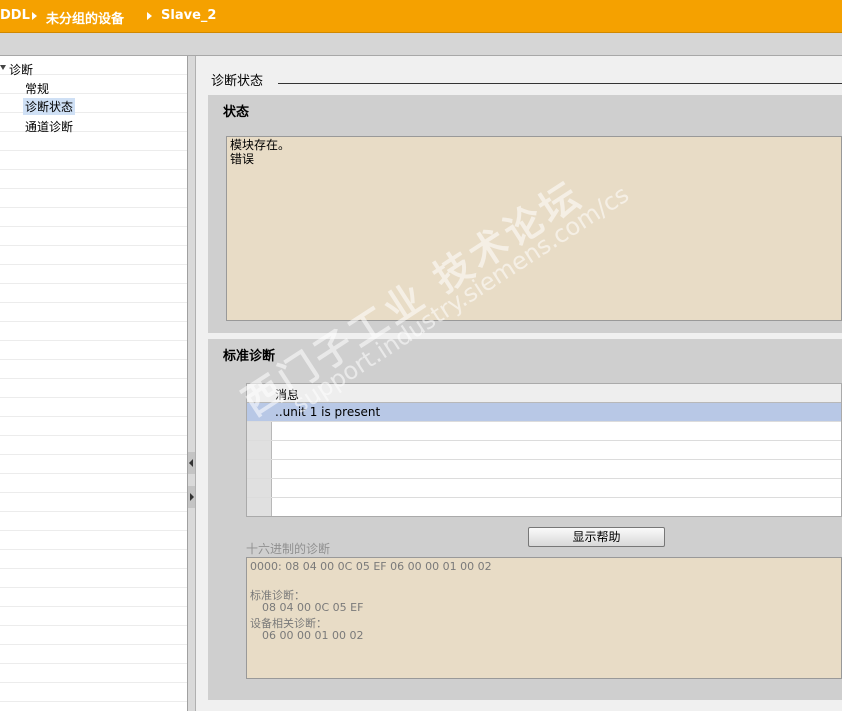 The image size is (842, 711). What do you see at coordinates (288, 549) in the screenshot?
I see `hex-diagnostics-label: 十六进制的诊断` at bounding box center [288, 549].